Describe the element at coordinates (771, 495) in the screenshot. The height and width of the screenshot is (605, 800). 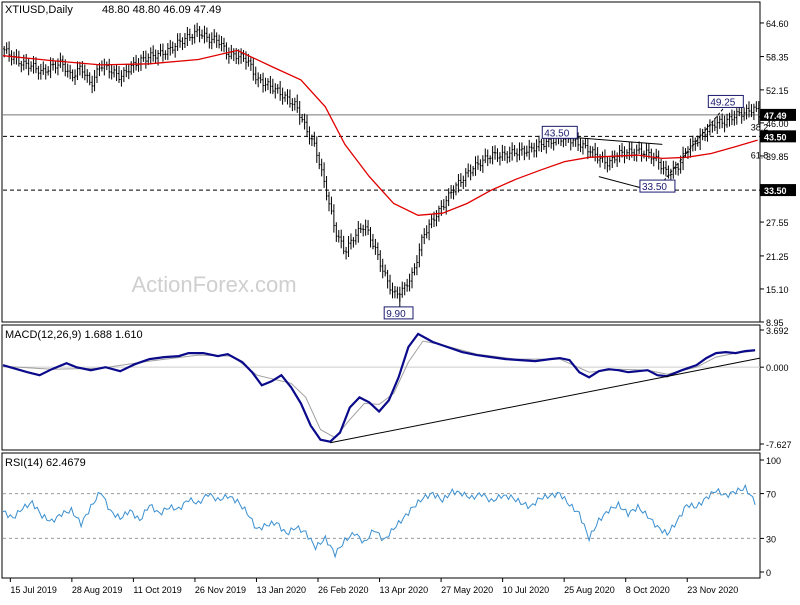
I see `rsi-axis-label: 70` at that location.